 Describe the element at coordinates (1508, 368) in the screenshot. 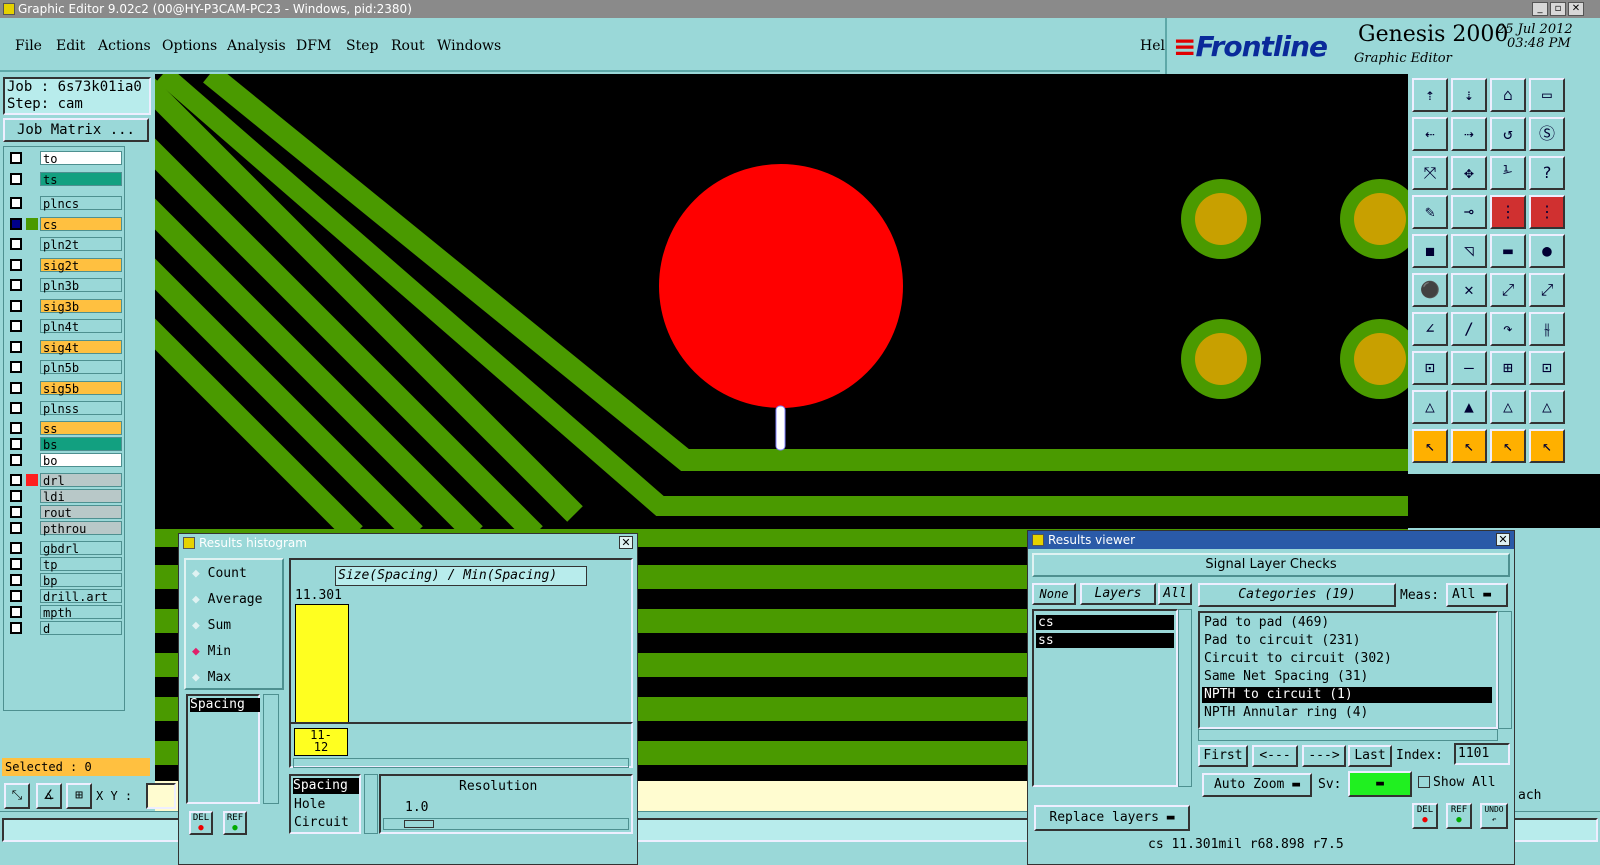

I see `array-icon: ⊞` at that location.